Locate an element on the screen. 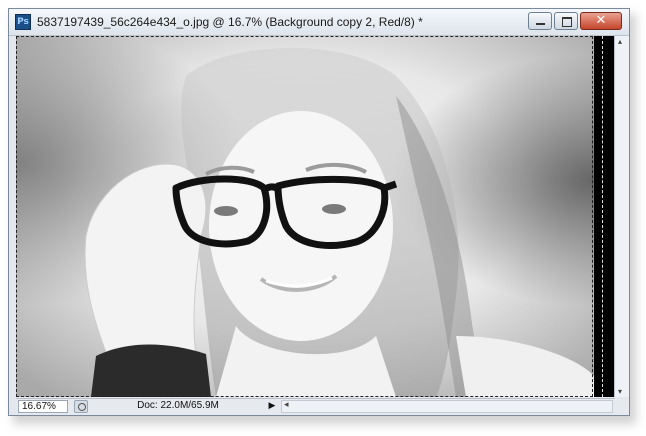  preview-icon is located at coordinates (81, 406).